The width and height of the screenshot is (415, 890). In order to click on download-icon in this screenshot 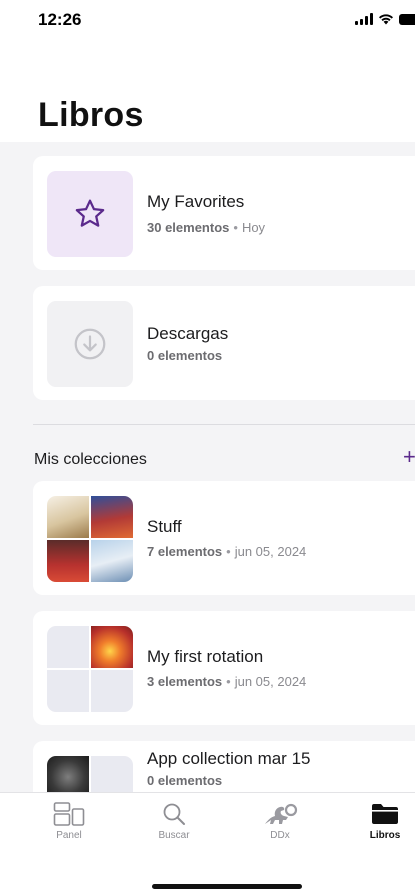, I will do `click(90, 344)`.